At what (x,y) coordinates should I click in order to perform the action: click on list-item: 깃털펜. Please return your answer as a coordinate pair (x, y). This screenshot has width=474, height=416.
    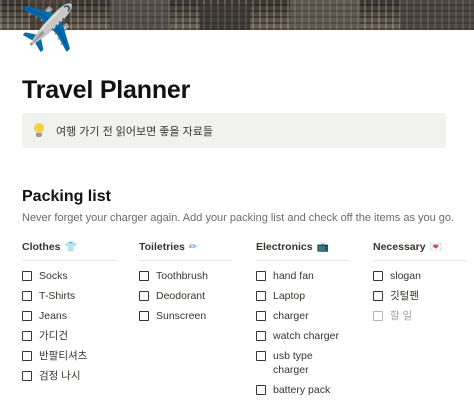
    Looking at the image, I should click on (420, 296).